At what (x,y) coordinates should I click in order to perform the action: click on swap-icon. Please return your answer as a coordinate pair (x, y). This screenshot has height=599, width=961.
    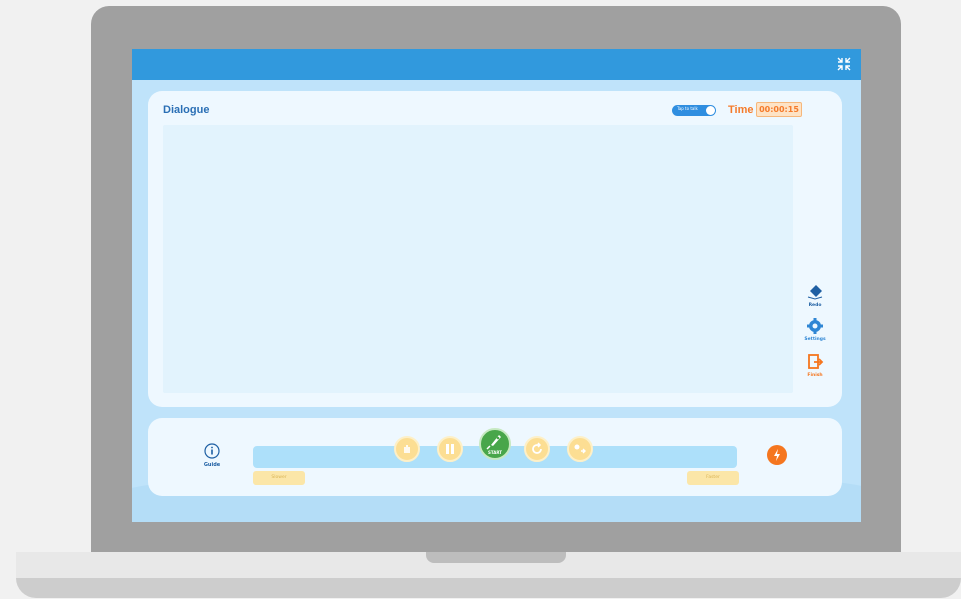
    Looking at the image, I should click on (580, 449).